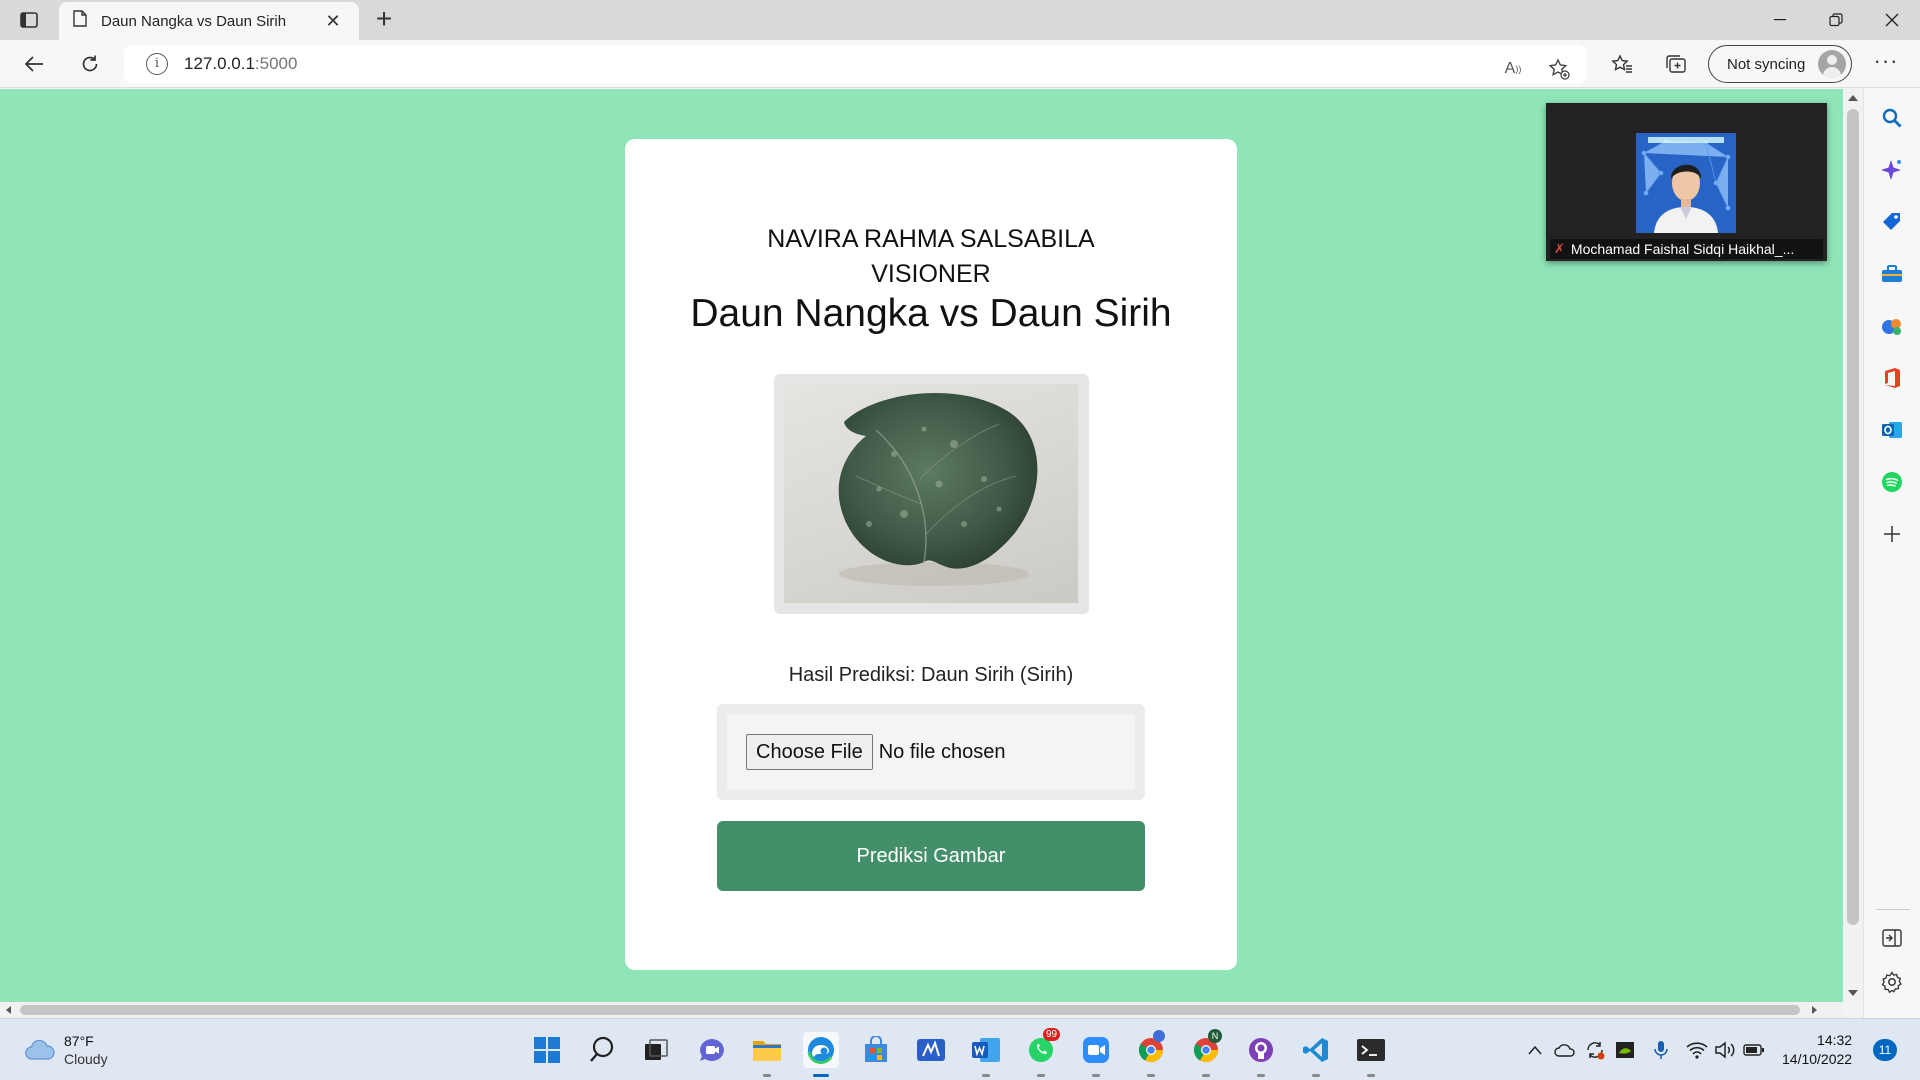  What do you see at coordinates (855, 64) in the screenshot?
I see `address-bar: i 127.0.0.1:5000 A))` at bounding box center [855, 64].